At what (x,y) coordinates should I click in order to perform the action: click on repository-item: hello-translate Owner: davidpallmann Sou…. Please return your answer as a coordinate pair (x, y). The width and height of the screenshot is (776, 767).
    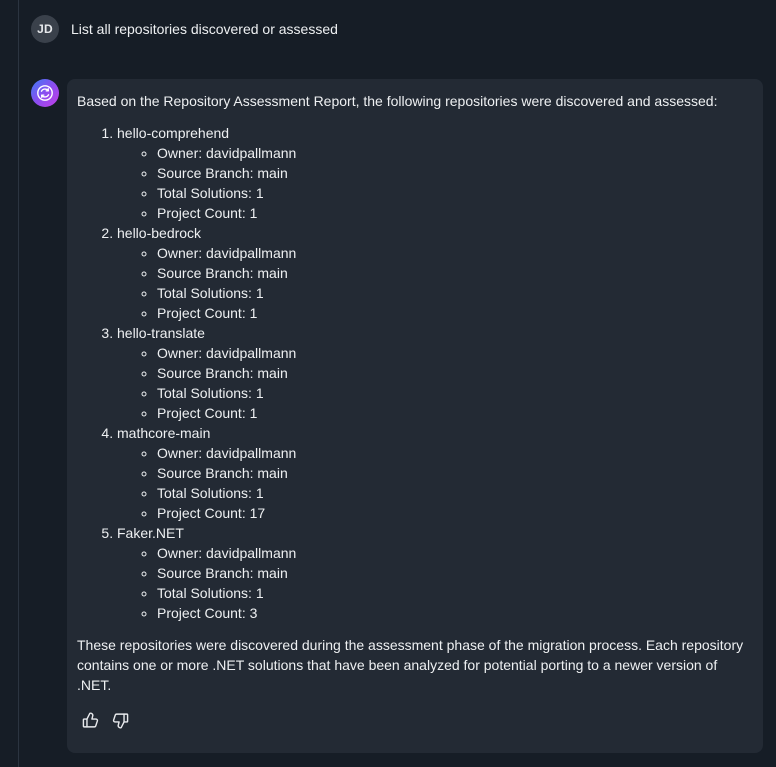
    Looking at the image, I should click on (435, 373).